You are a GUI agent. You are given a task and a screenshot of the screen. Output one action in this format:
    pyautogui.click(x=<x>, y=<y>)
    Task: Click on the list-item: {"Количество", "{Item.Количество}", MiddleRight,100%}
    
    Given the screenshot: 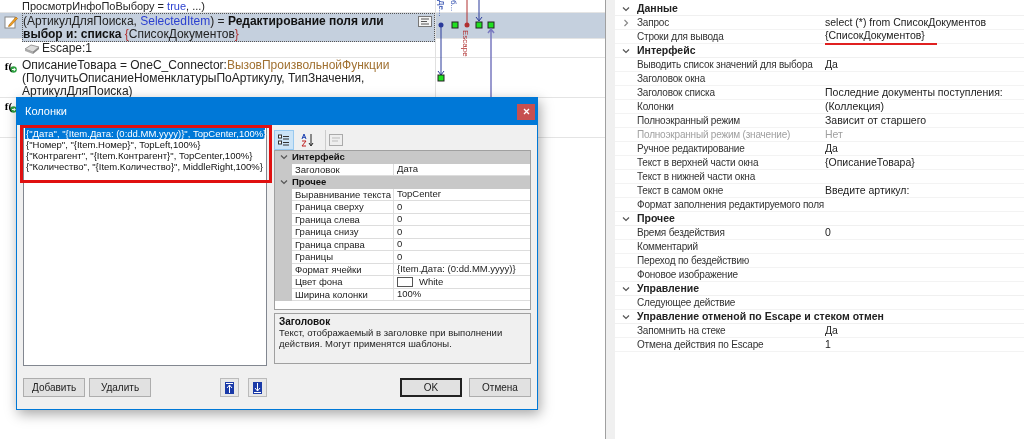 What is the action you would take?
    pyautogui.click(x=145, y=166)
    